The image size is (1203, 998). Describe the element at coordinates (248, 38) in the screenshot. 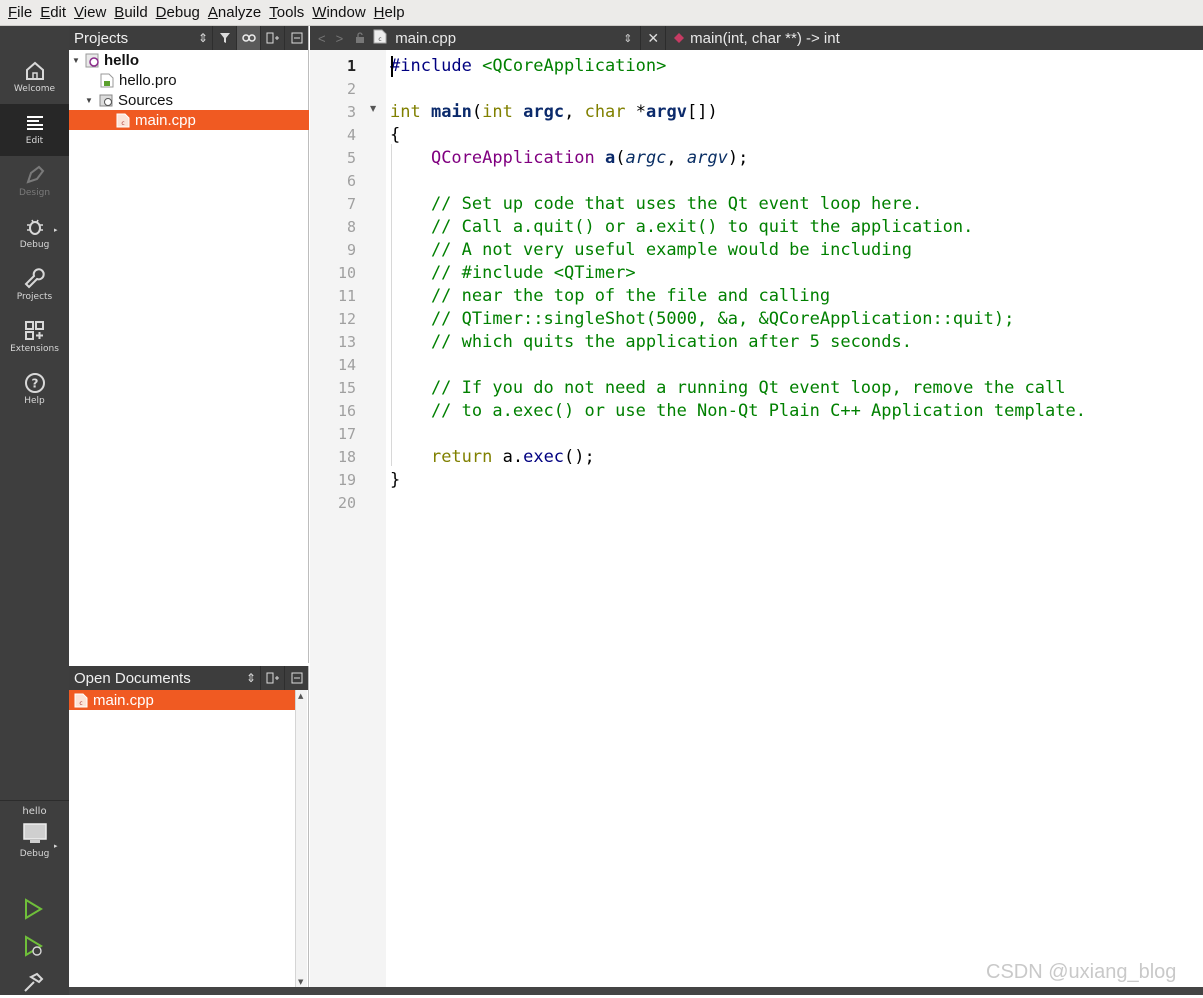

I see `link-with-editor-icon` at that location.